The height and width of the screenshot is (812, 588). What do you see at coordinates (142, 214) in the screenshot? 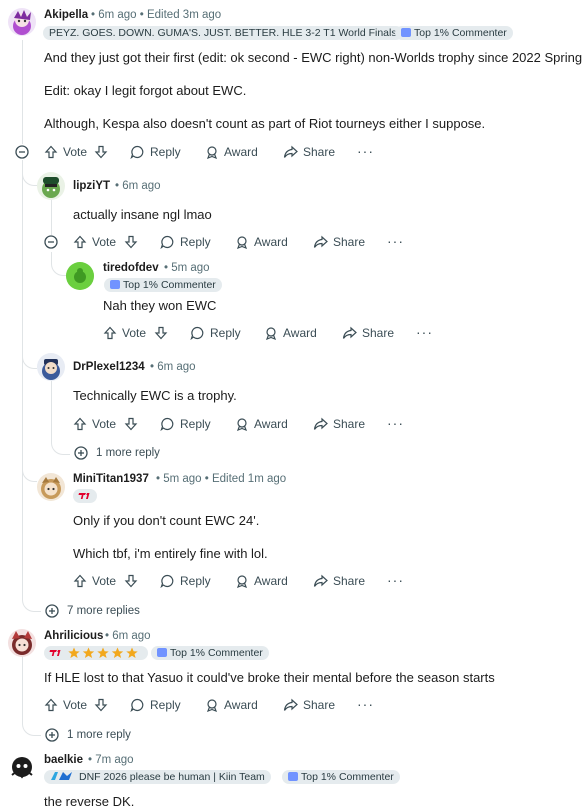
I see `comment-text: actually insane ngl lmao` at bounding box center [142, 214].